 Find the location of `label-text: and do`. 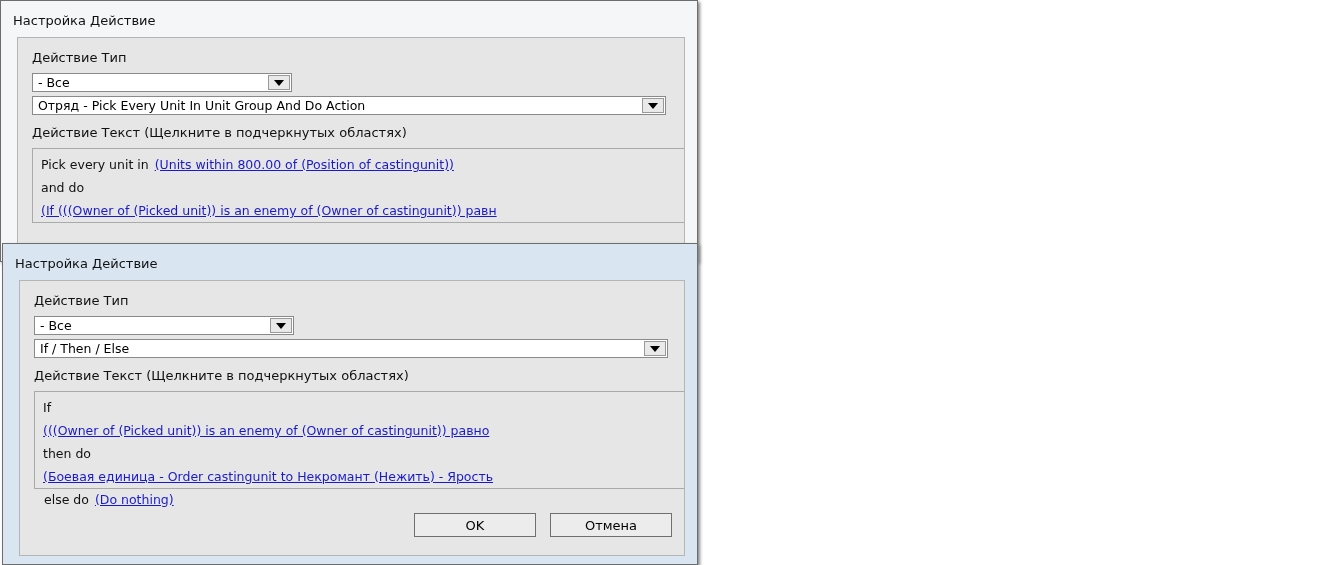

label-text: and do is located at coordinates (63, 187).